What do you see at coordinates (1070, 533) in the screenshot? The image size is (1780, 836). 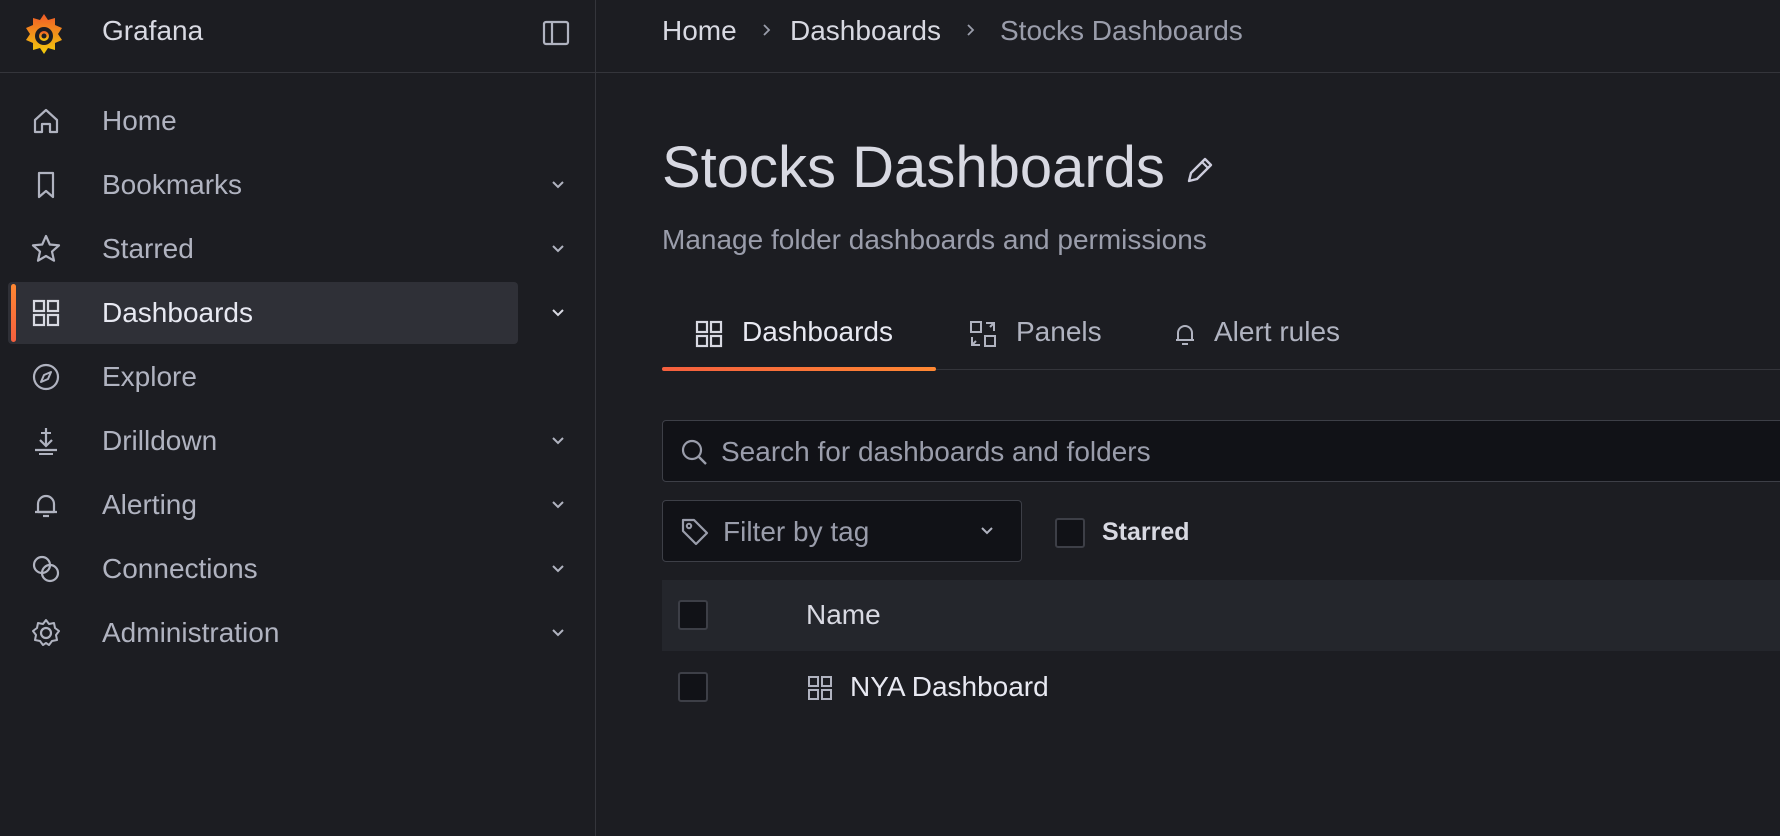 I see `starred-checkbox` at bounding box center [1070, 533].